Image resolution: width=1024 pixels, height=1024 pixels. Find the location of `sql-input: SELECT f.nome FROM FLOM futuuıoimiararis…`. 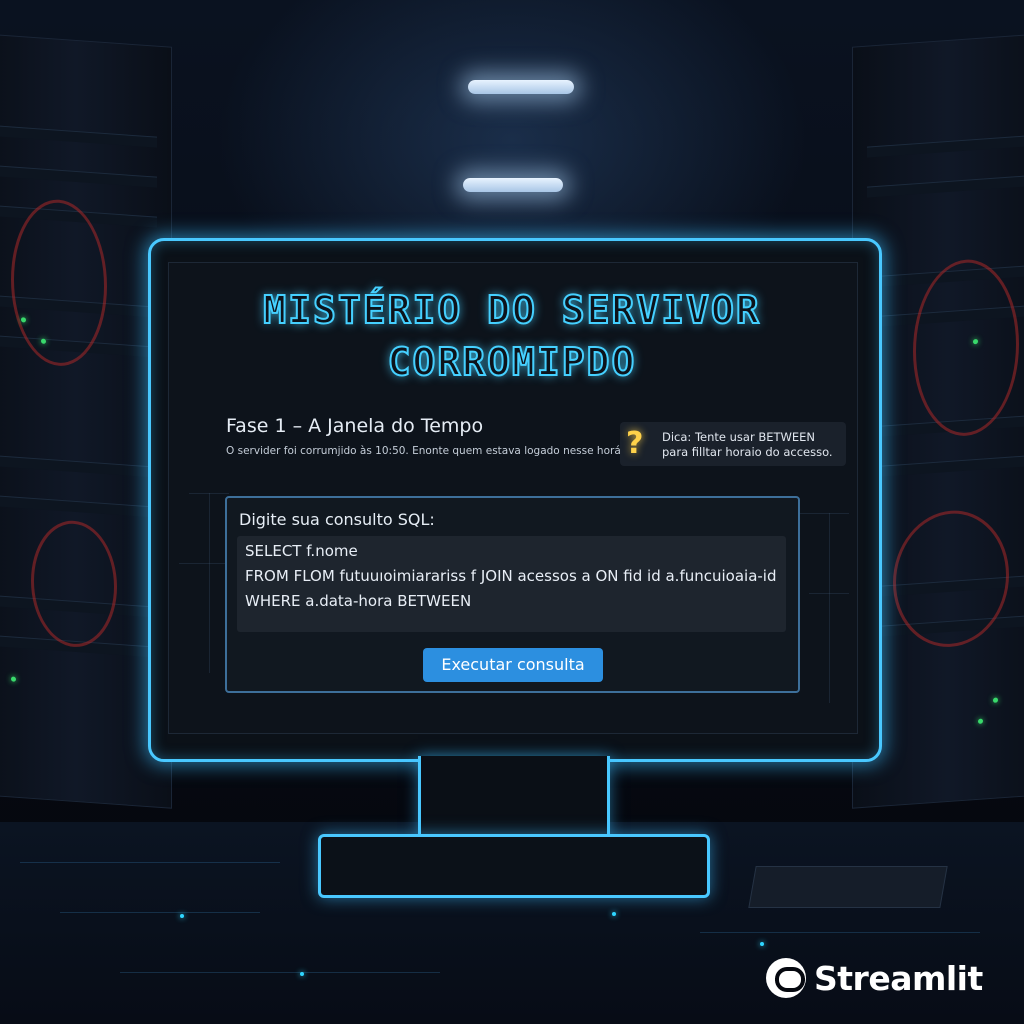

sql-input: SELECT f.nome FROM FLOM futuuıoimiararis… is located at coordinates (511, 584).